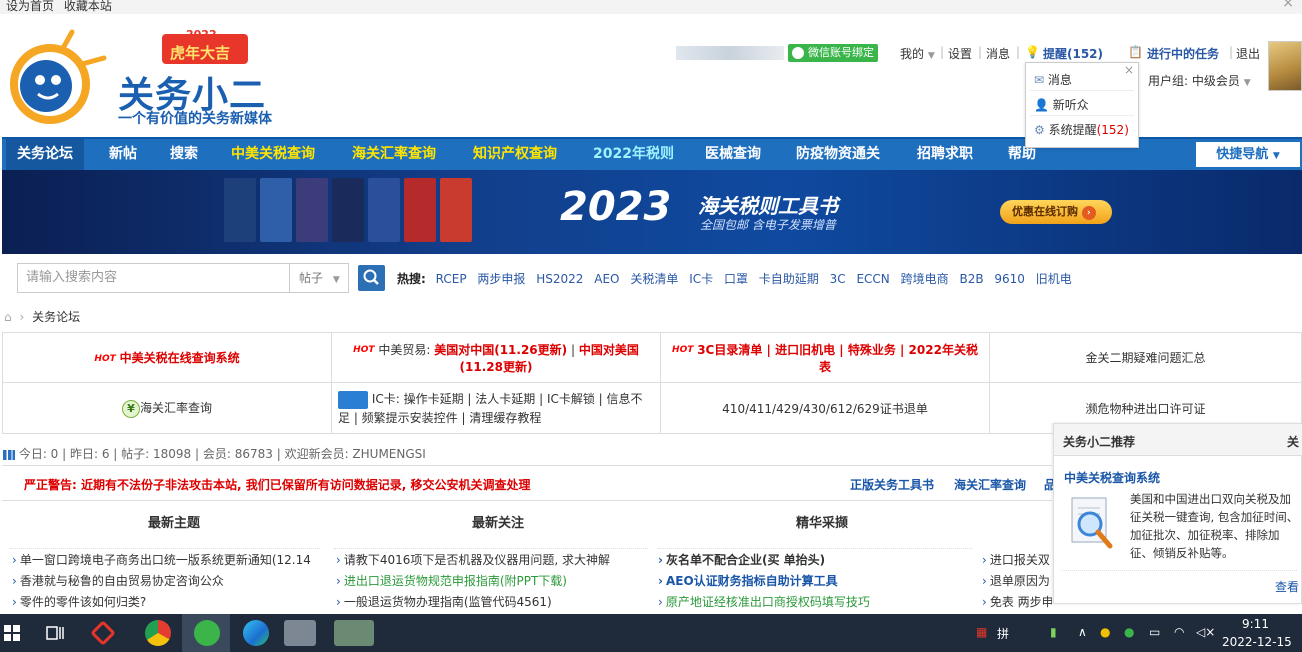 The image size is (1302, 652). I want to click on nav-new-posts: 新帖, so click(123, 154).